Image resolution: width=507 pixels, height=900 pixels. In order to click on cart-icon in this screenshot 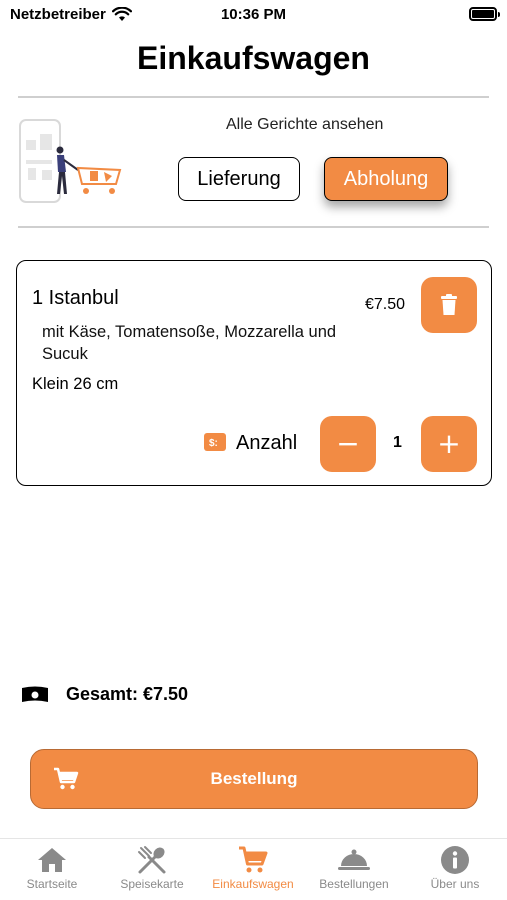, I will do `click(253, 859)`.